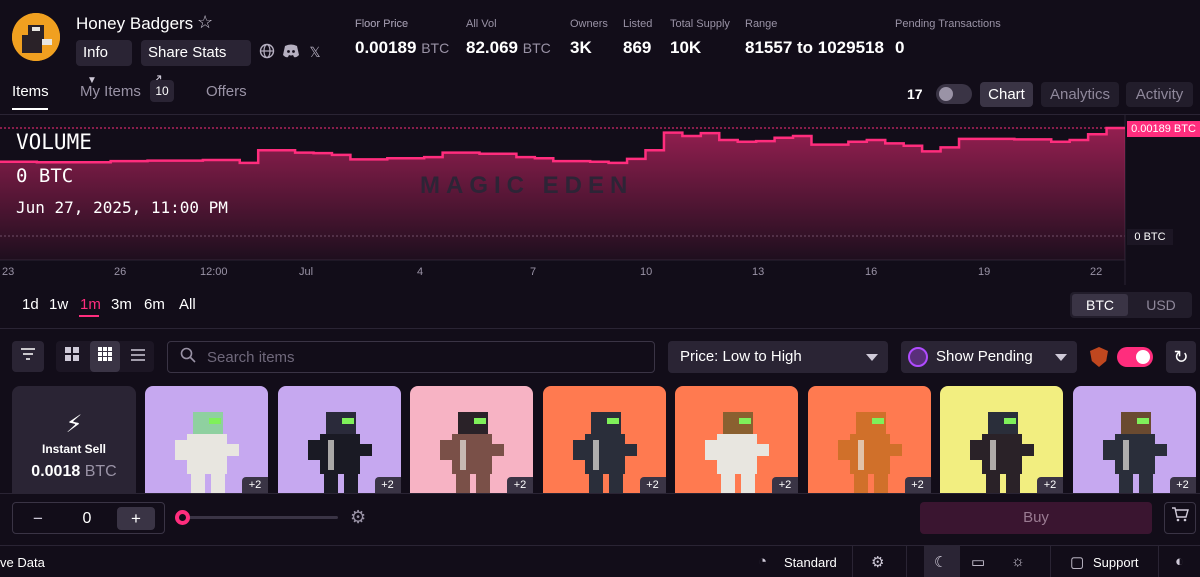  I want to click on sun-icon: ☼, so click(1018, 561).